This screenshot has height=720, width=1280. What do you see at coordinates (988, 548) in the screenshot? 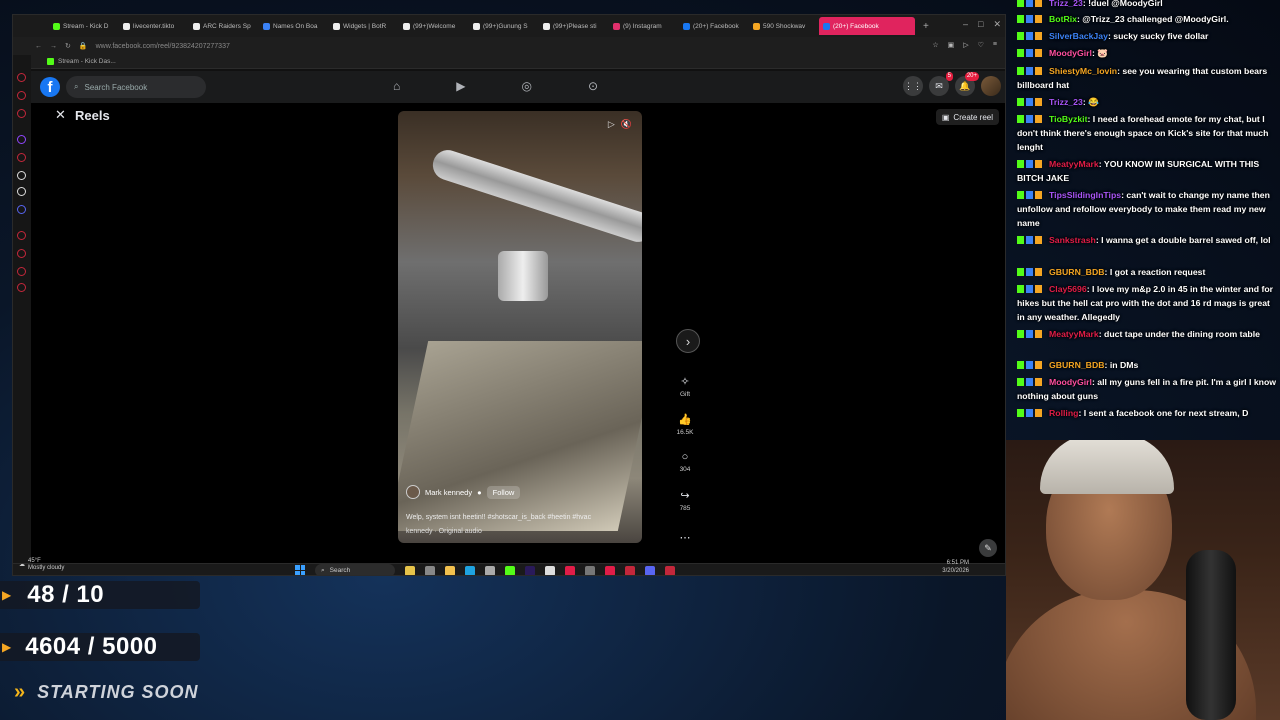
I see `edit-icon: ✎` at bounding box center [988, 548].